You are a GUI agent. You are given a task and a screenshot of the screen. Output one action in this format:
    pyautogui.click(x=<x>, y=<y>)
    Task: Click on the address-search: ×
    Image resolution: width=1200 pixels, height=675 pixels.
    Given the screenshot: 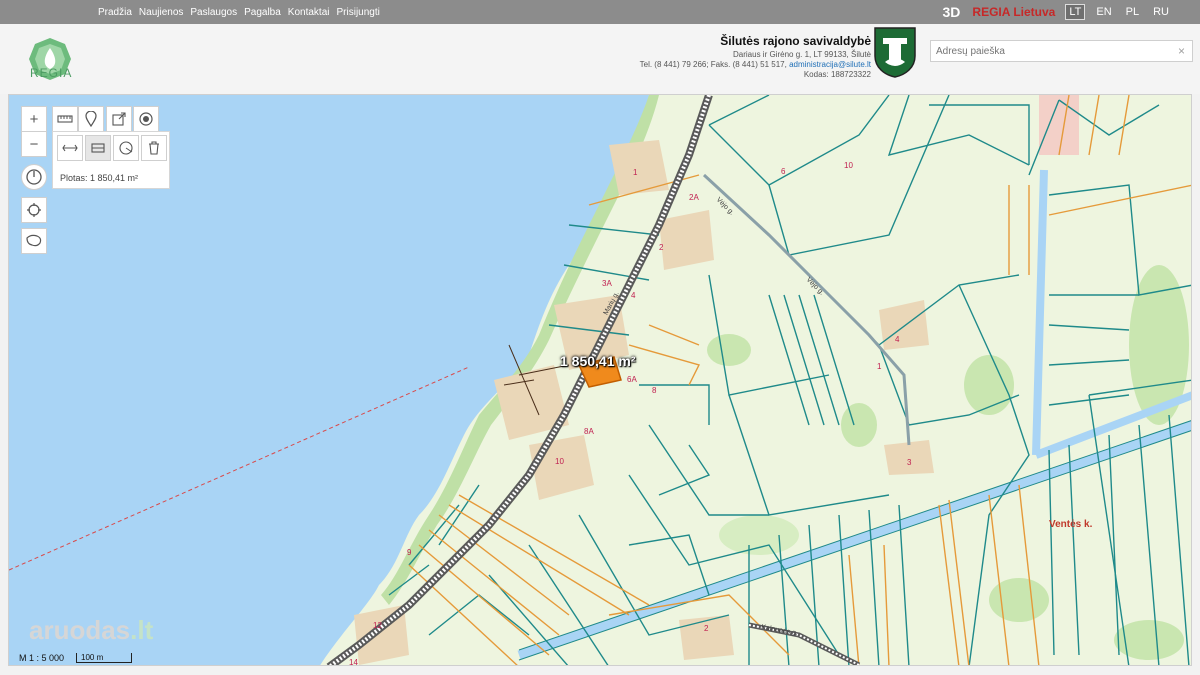 What is the action you would take?
    pyautogui.click(x=1061, y=51)
    